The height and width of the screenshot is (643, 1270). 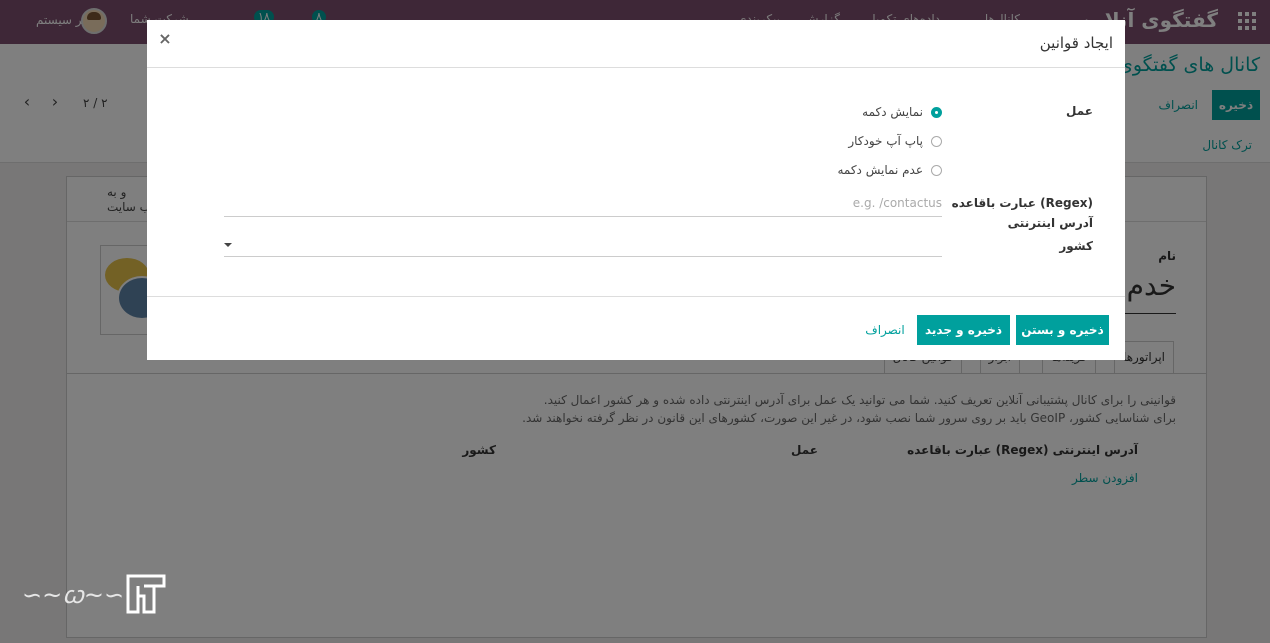 What do you see at coordinates (1079, 111) in the screenshot?
I see `action-label: عمل` at bounding box center [1079, 111].